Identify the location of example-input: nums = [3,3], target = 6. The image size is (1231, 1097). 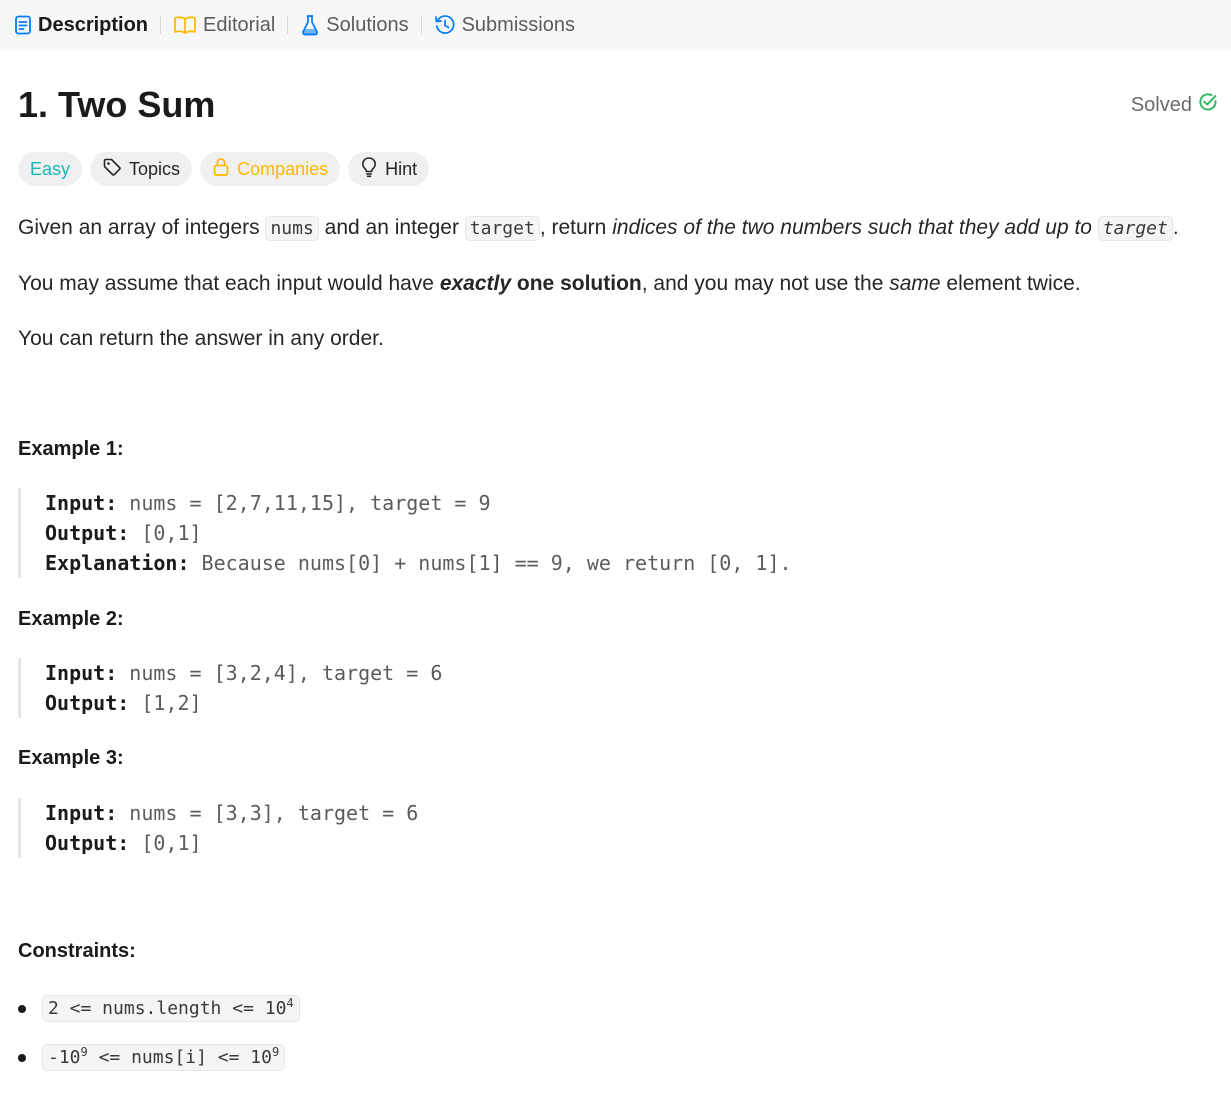
(274, 813).